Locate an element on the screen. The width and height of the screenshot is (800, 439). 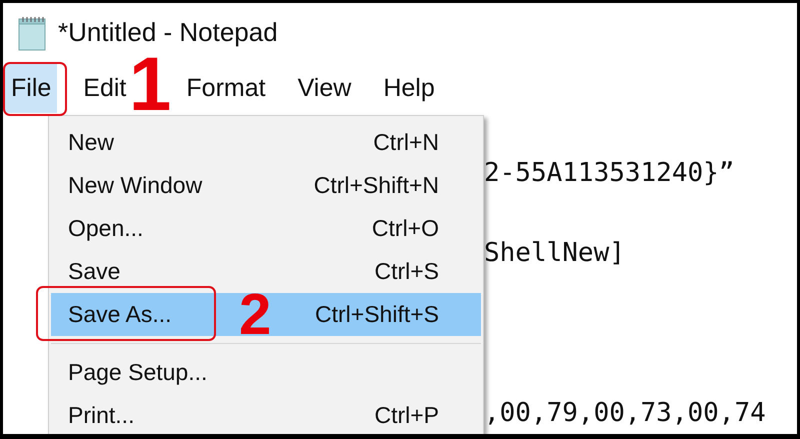
menu-entry: Save Ctrl+S is located at coordinates (266, 271).